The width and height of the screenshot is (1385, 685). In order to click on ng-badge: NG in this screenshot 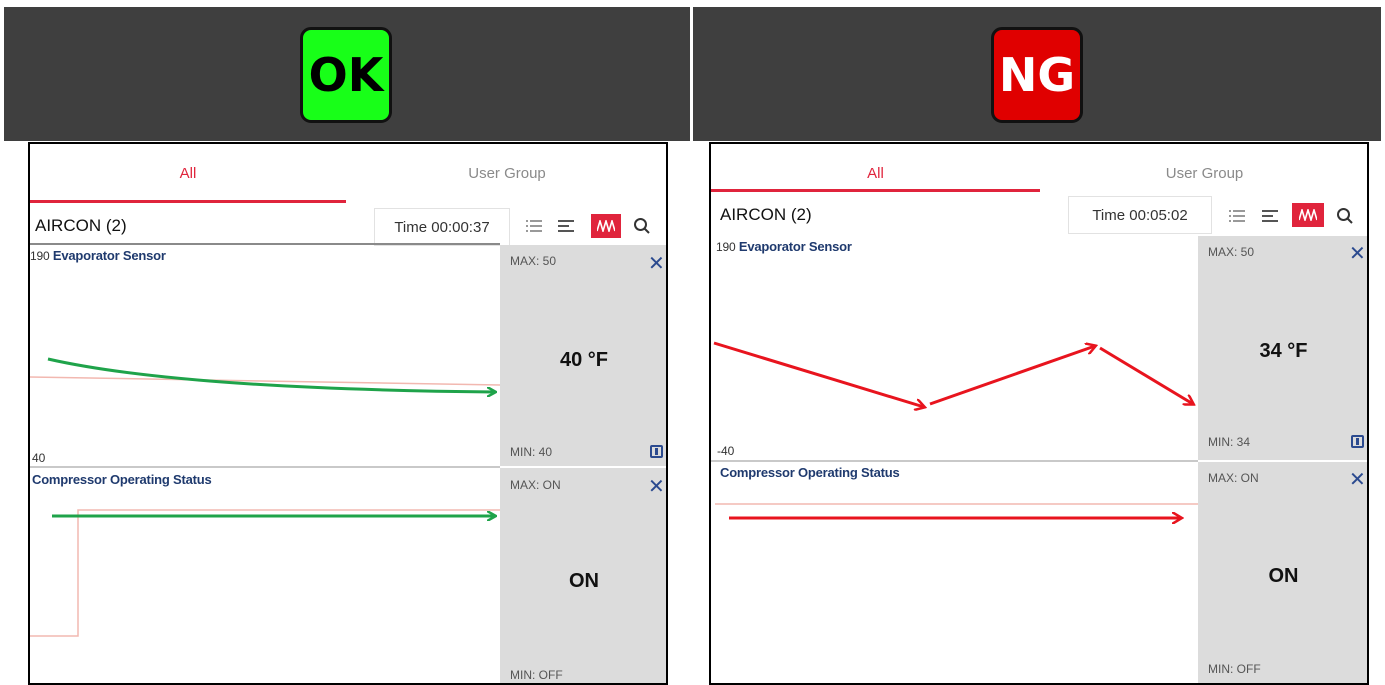, I will do `click(1037, 75)`.